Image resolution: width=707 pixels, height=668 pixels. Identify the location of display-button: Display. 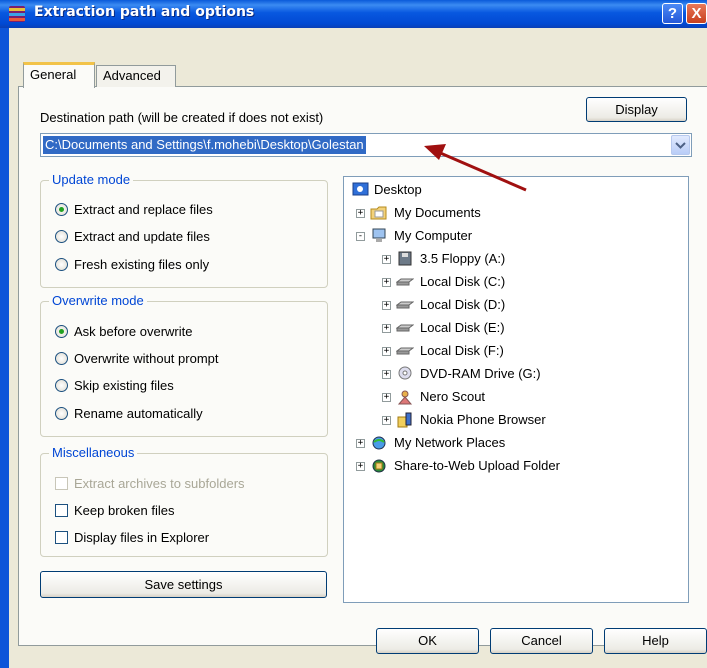
(636, 109).